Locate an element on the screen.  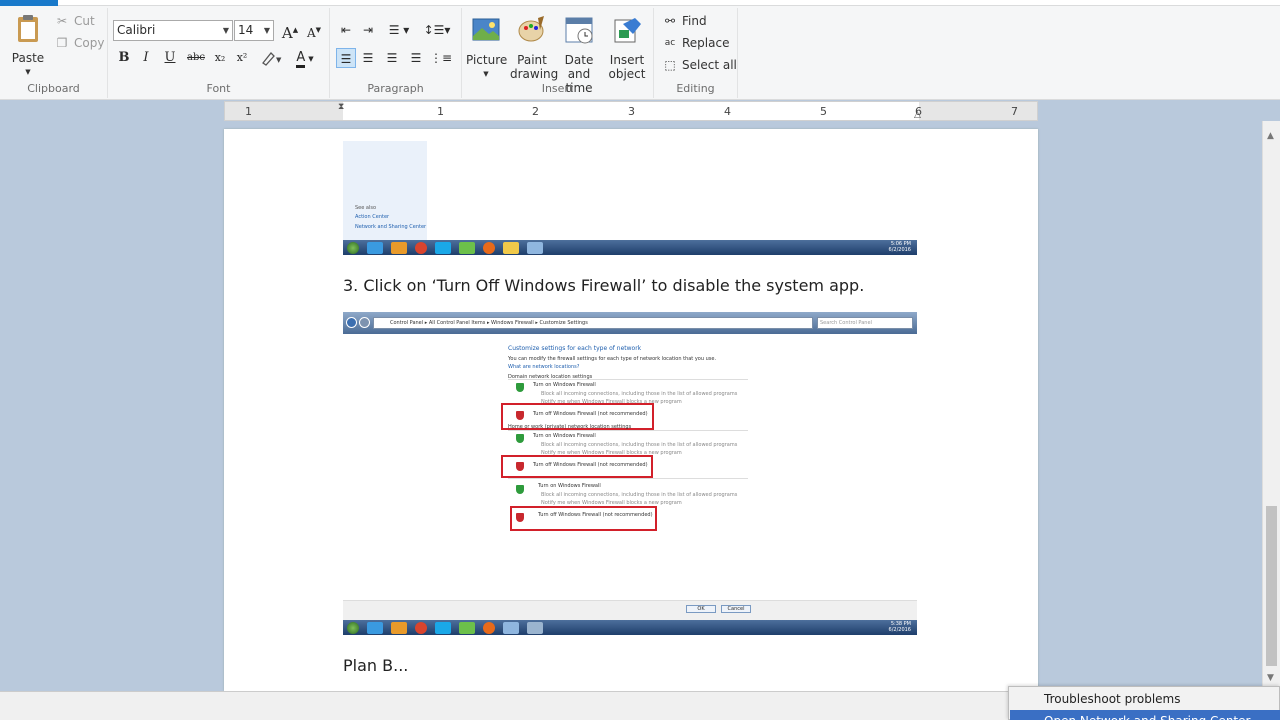
scroll-up-icon: ▲ is located at coordinates (1270, 136).